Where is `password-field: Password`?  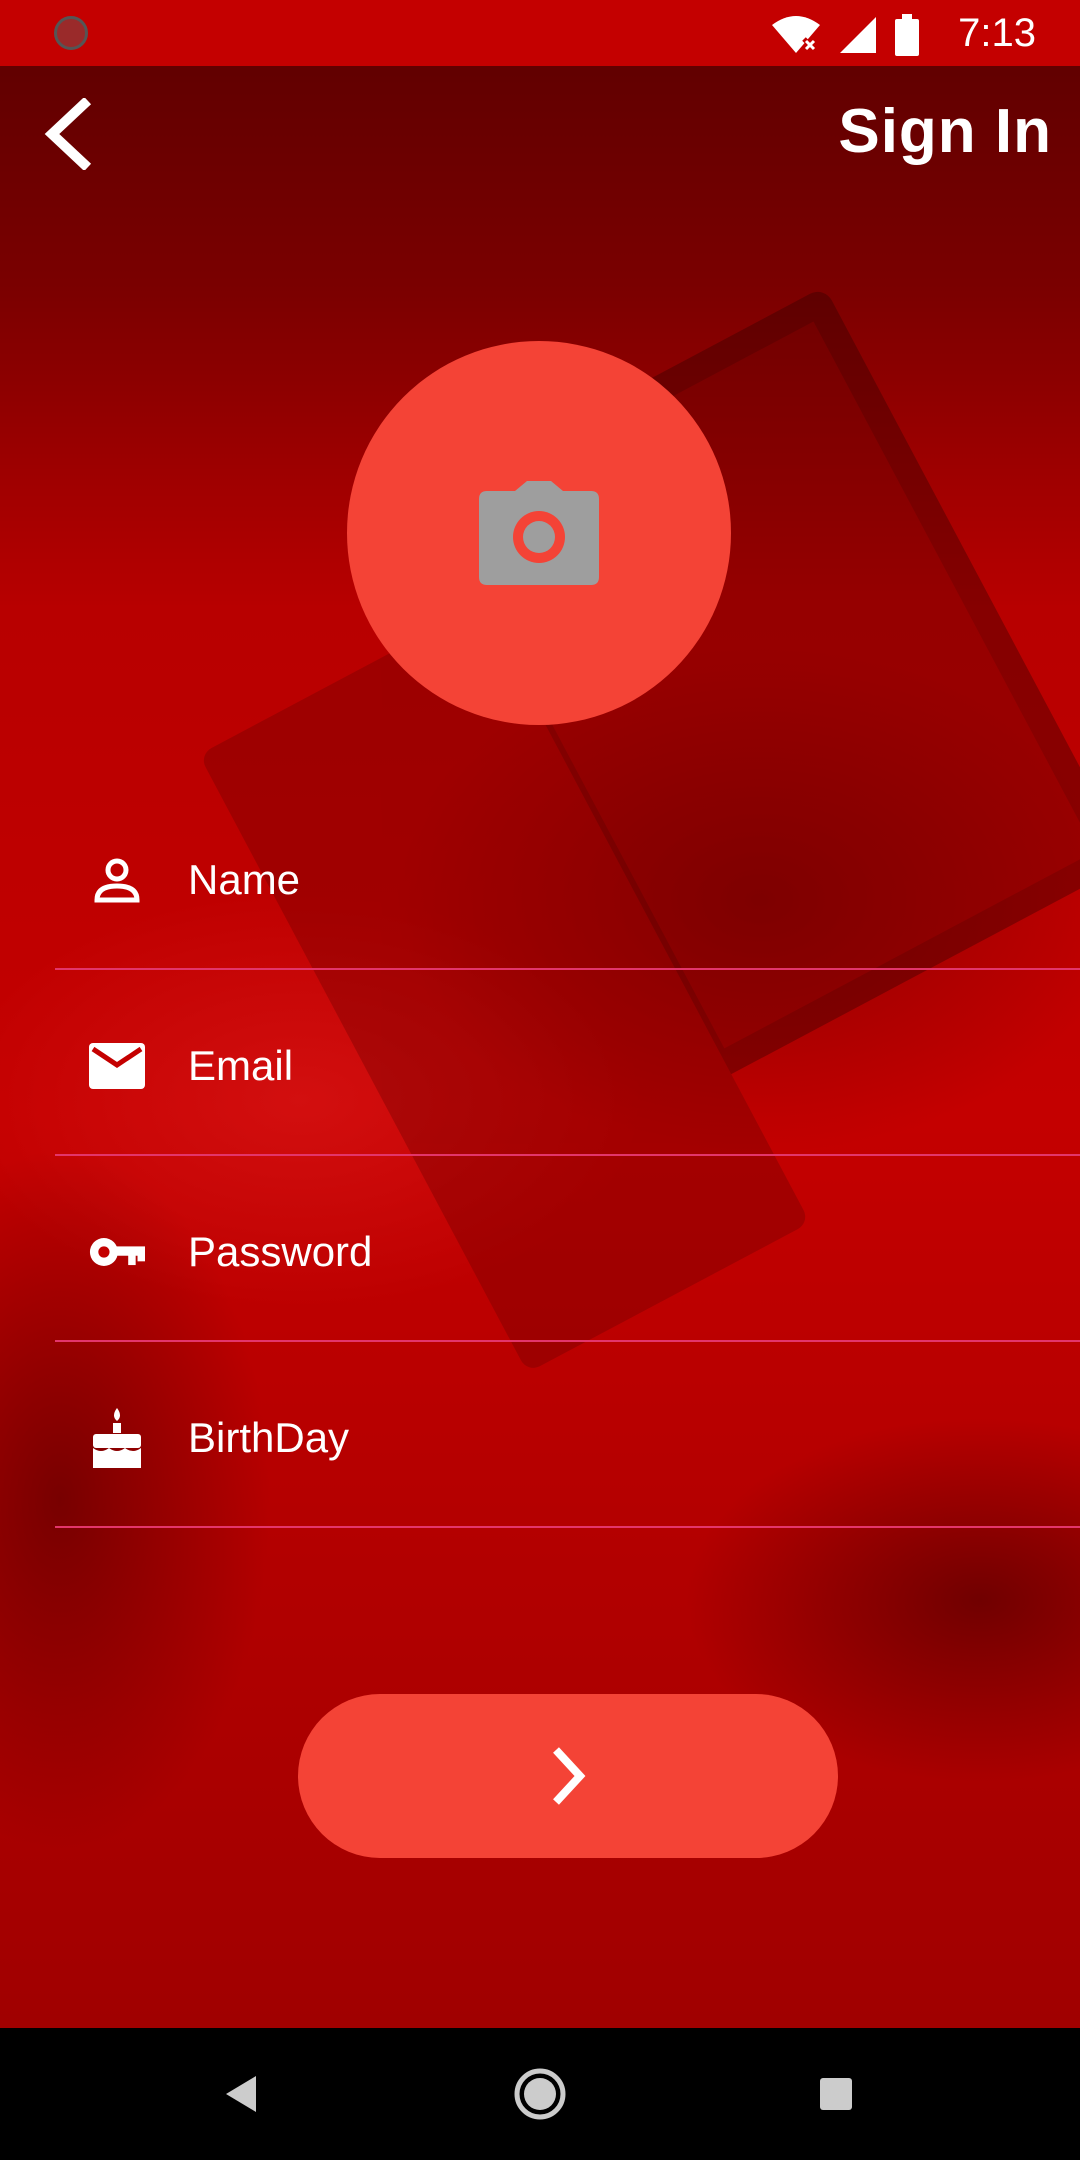 password-field: Password is located at coordinates (567, 1249).